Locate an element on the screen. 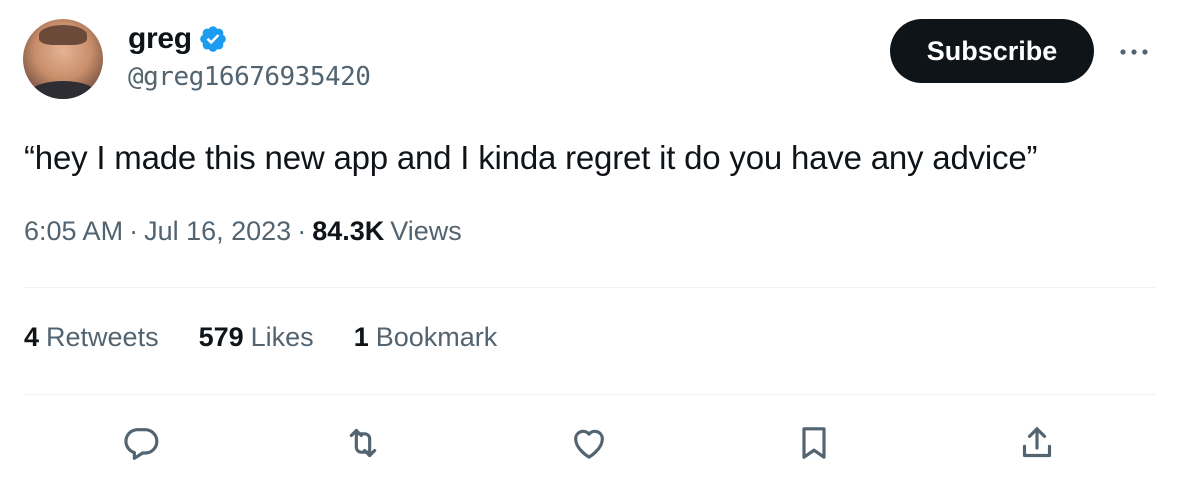 The width and height of the screenshot is (1184, 500). likes-count: 579 is located at coordinates (221, 337).